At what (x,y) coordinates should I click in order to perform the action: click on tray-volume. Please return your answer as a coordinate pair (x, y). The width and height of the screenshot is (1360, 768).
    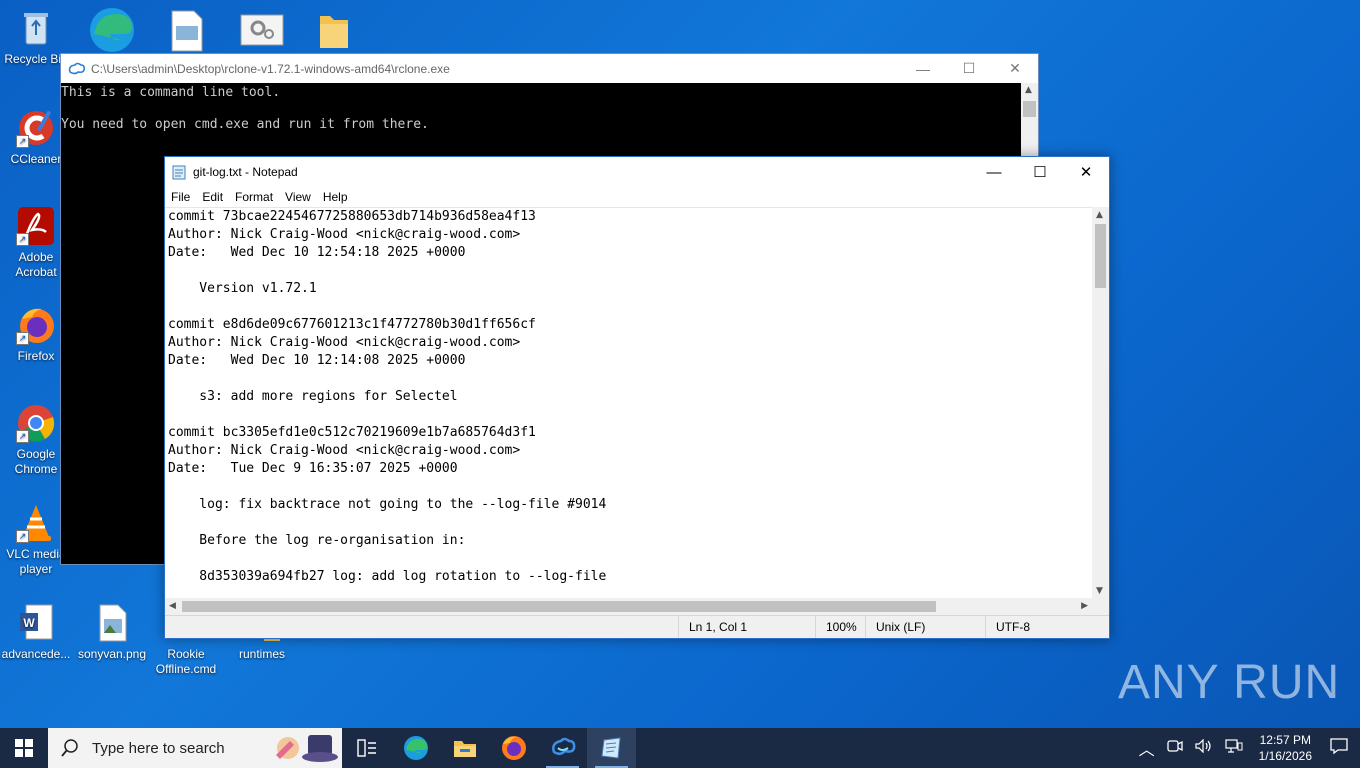
    Looking at the image, I should click on (1204, 748).